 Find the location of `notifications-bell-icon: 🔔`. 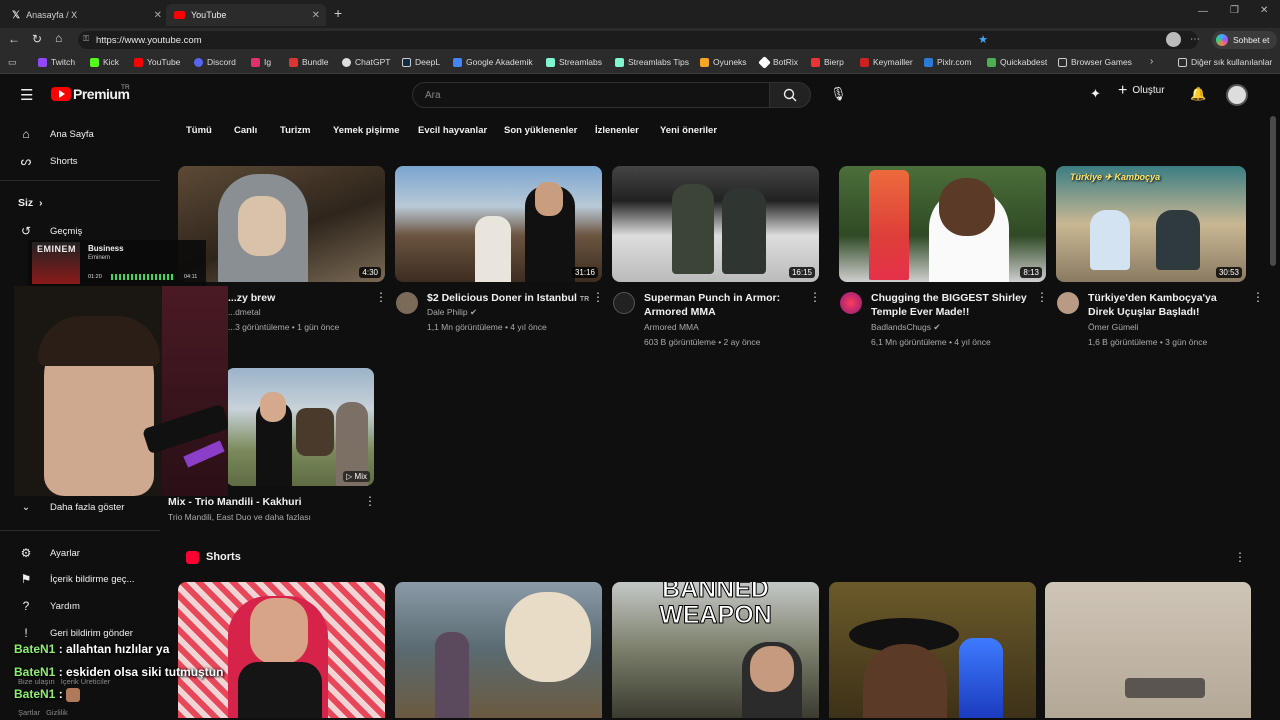

notifications-bell-icon: 🔔 is located at coordinates (1198, 94).